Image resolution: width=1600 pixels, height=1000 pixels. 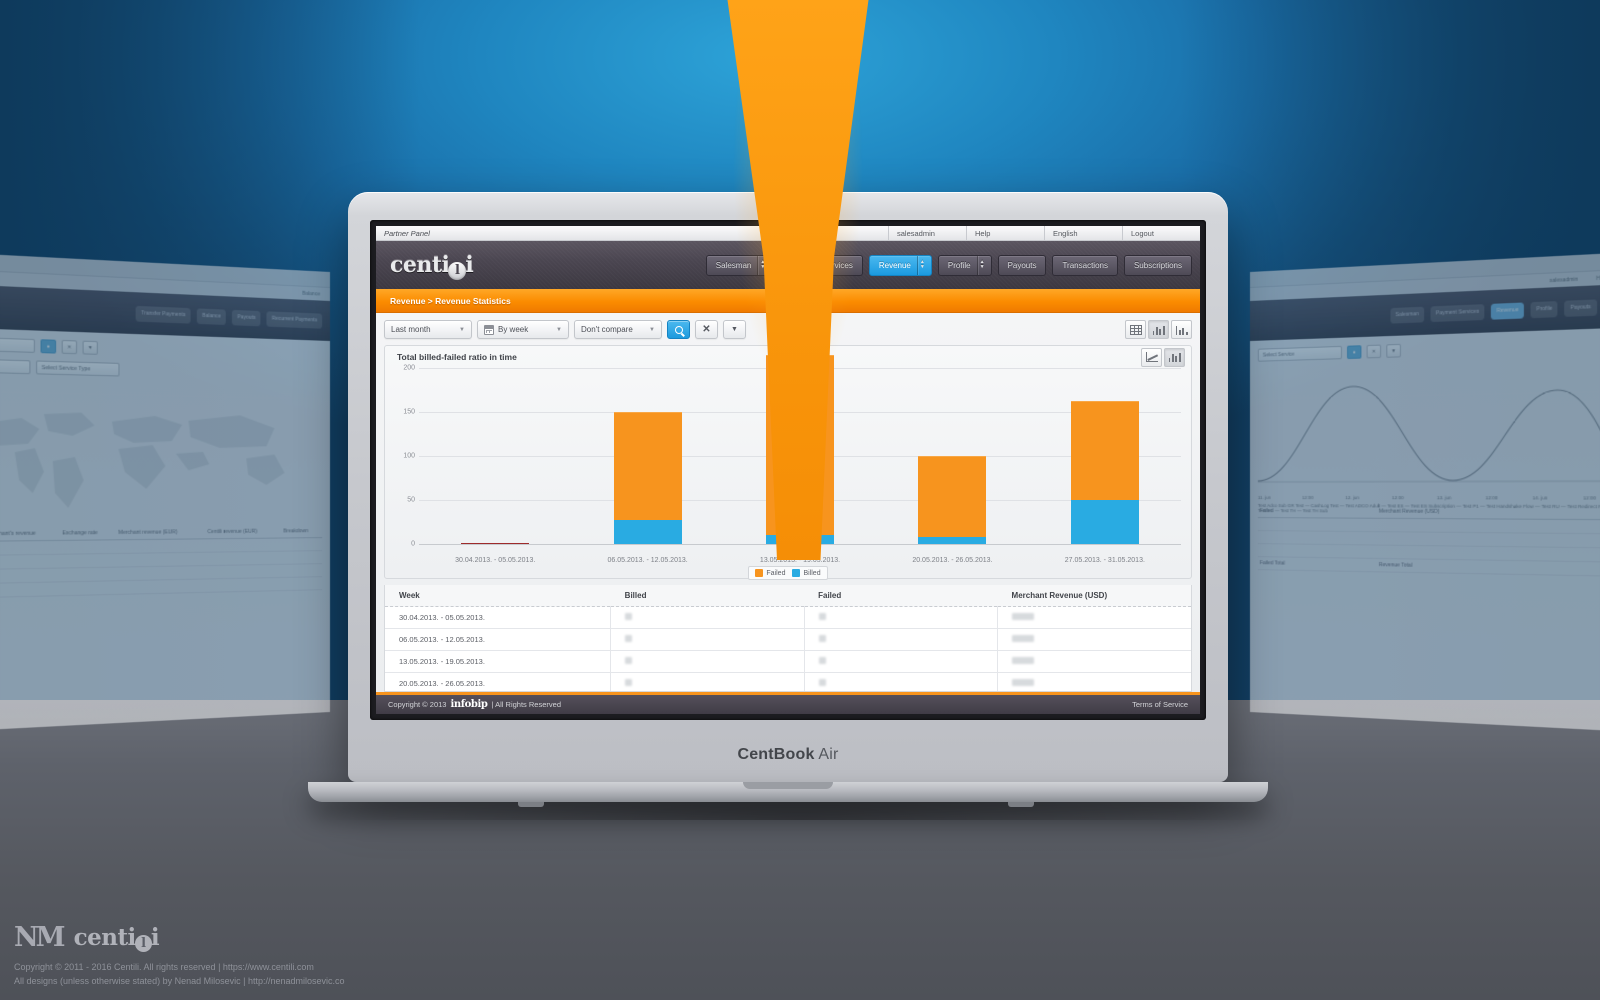 What do you see at coordinates (788, 301) in the screenshot?
I see `breadcrumb: Revenue > Revenue Statistics` at bounding box center [788, 301].